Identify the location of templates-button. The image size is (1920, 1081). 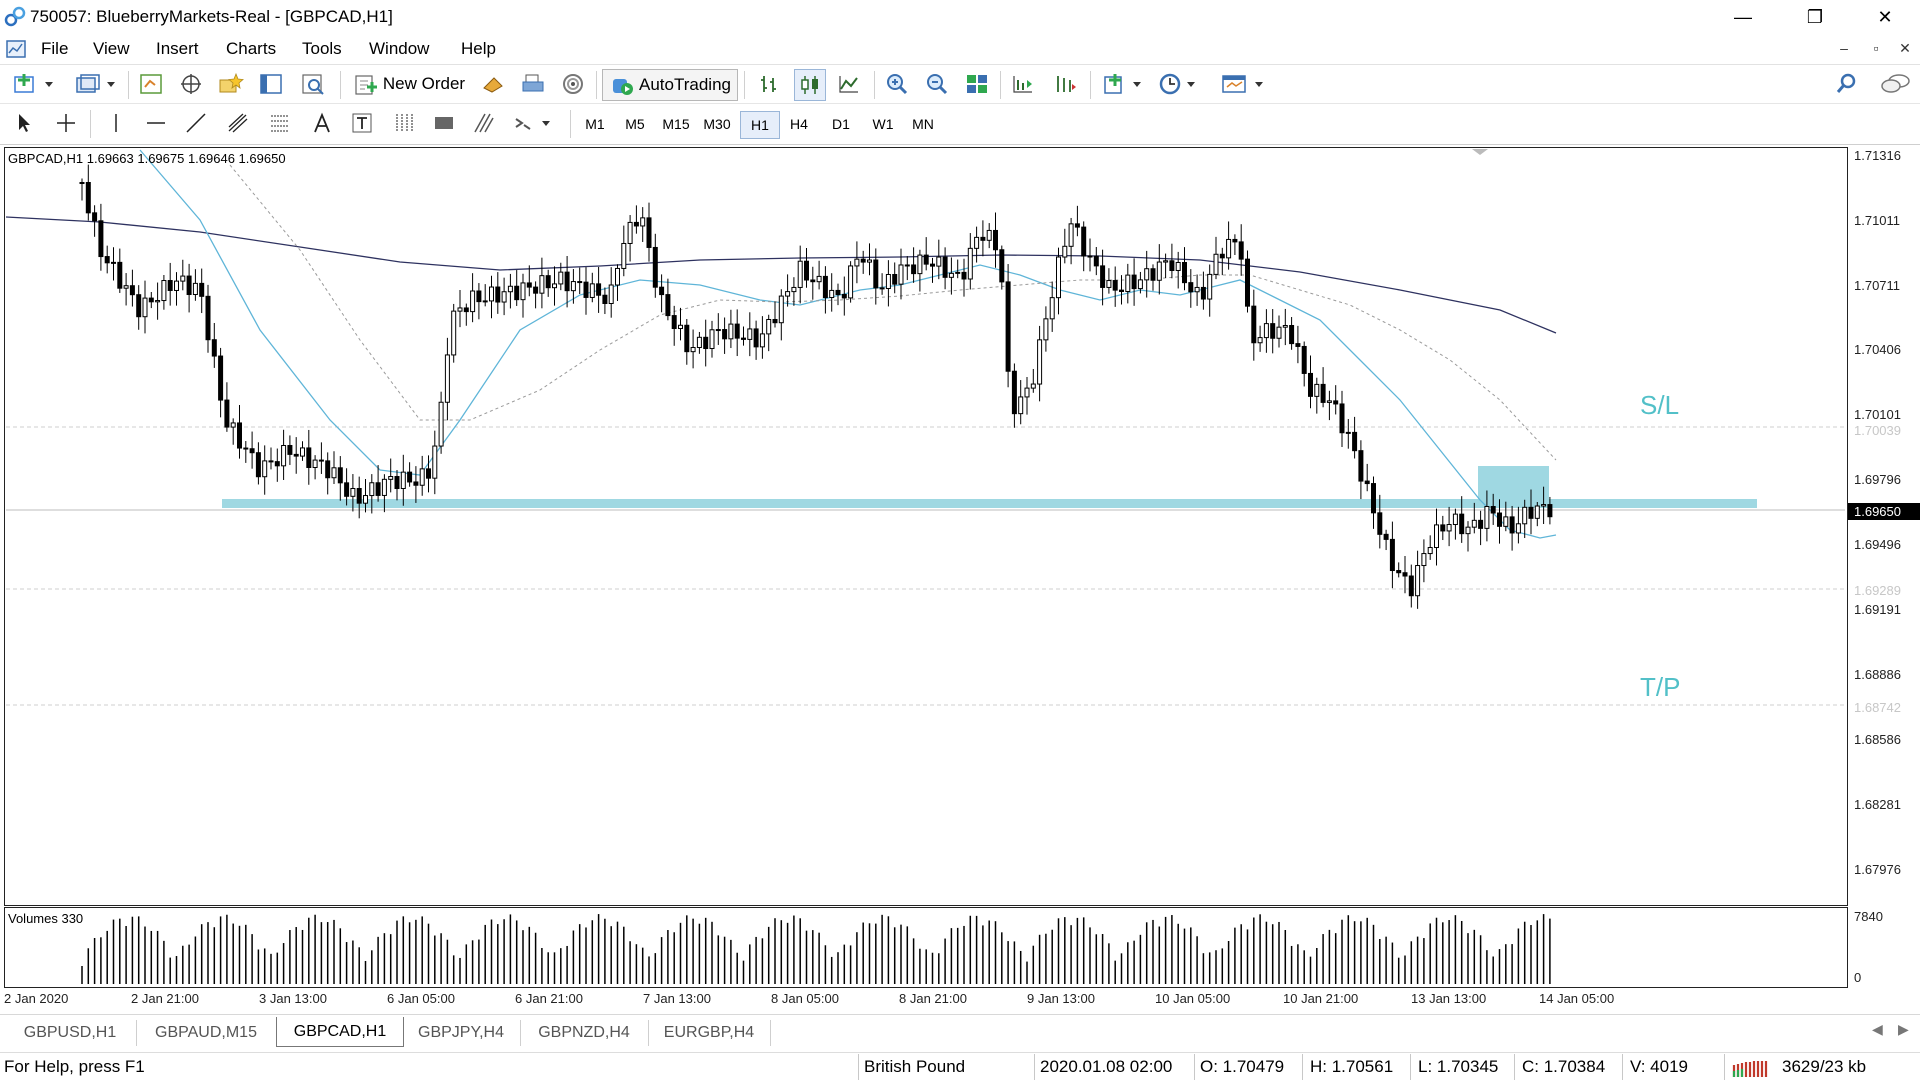
(1244, 84).